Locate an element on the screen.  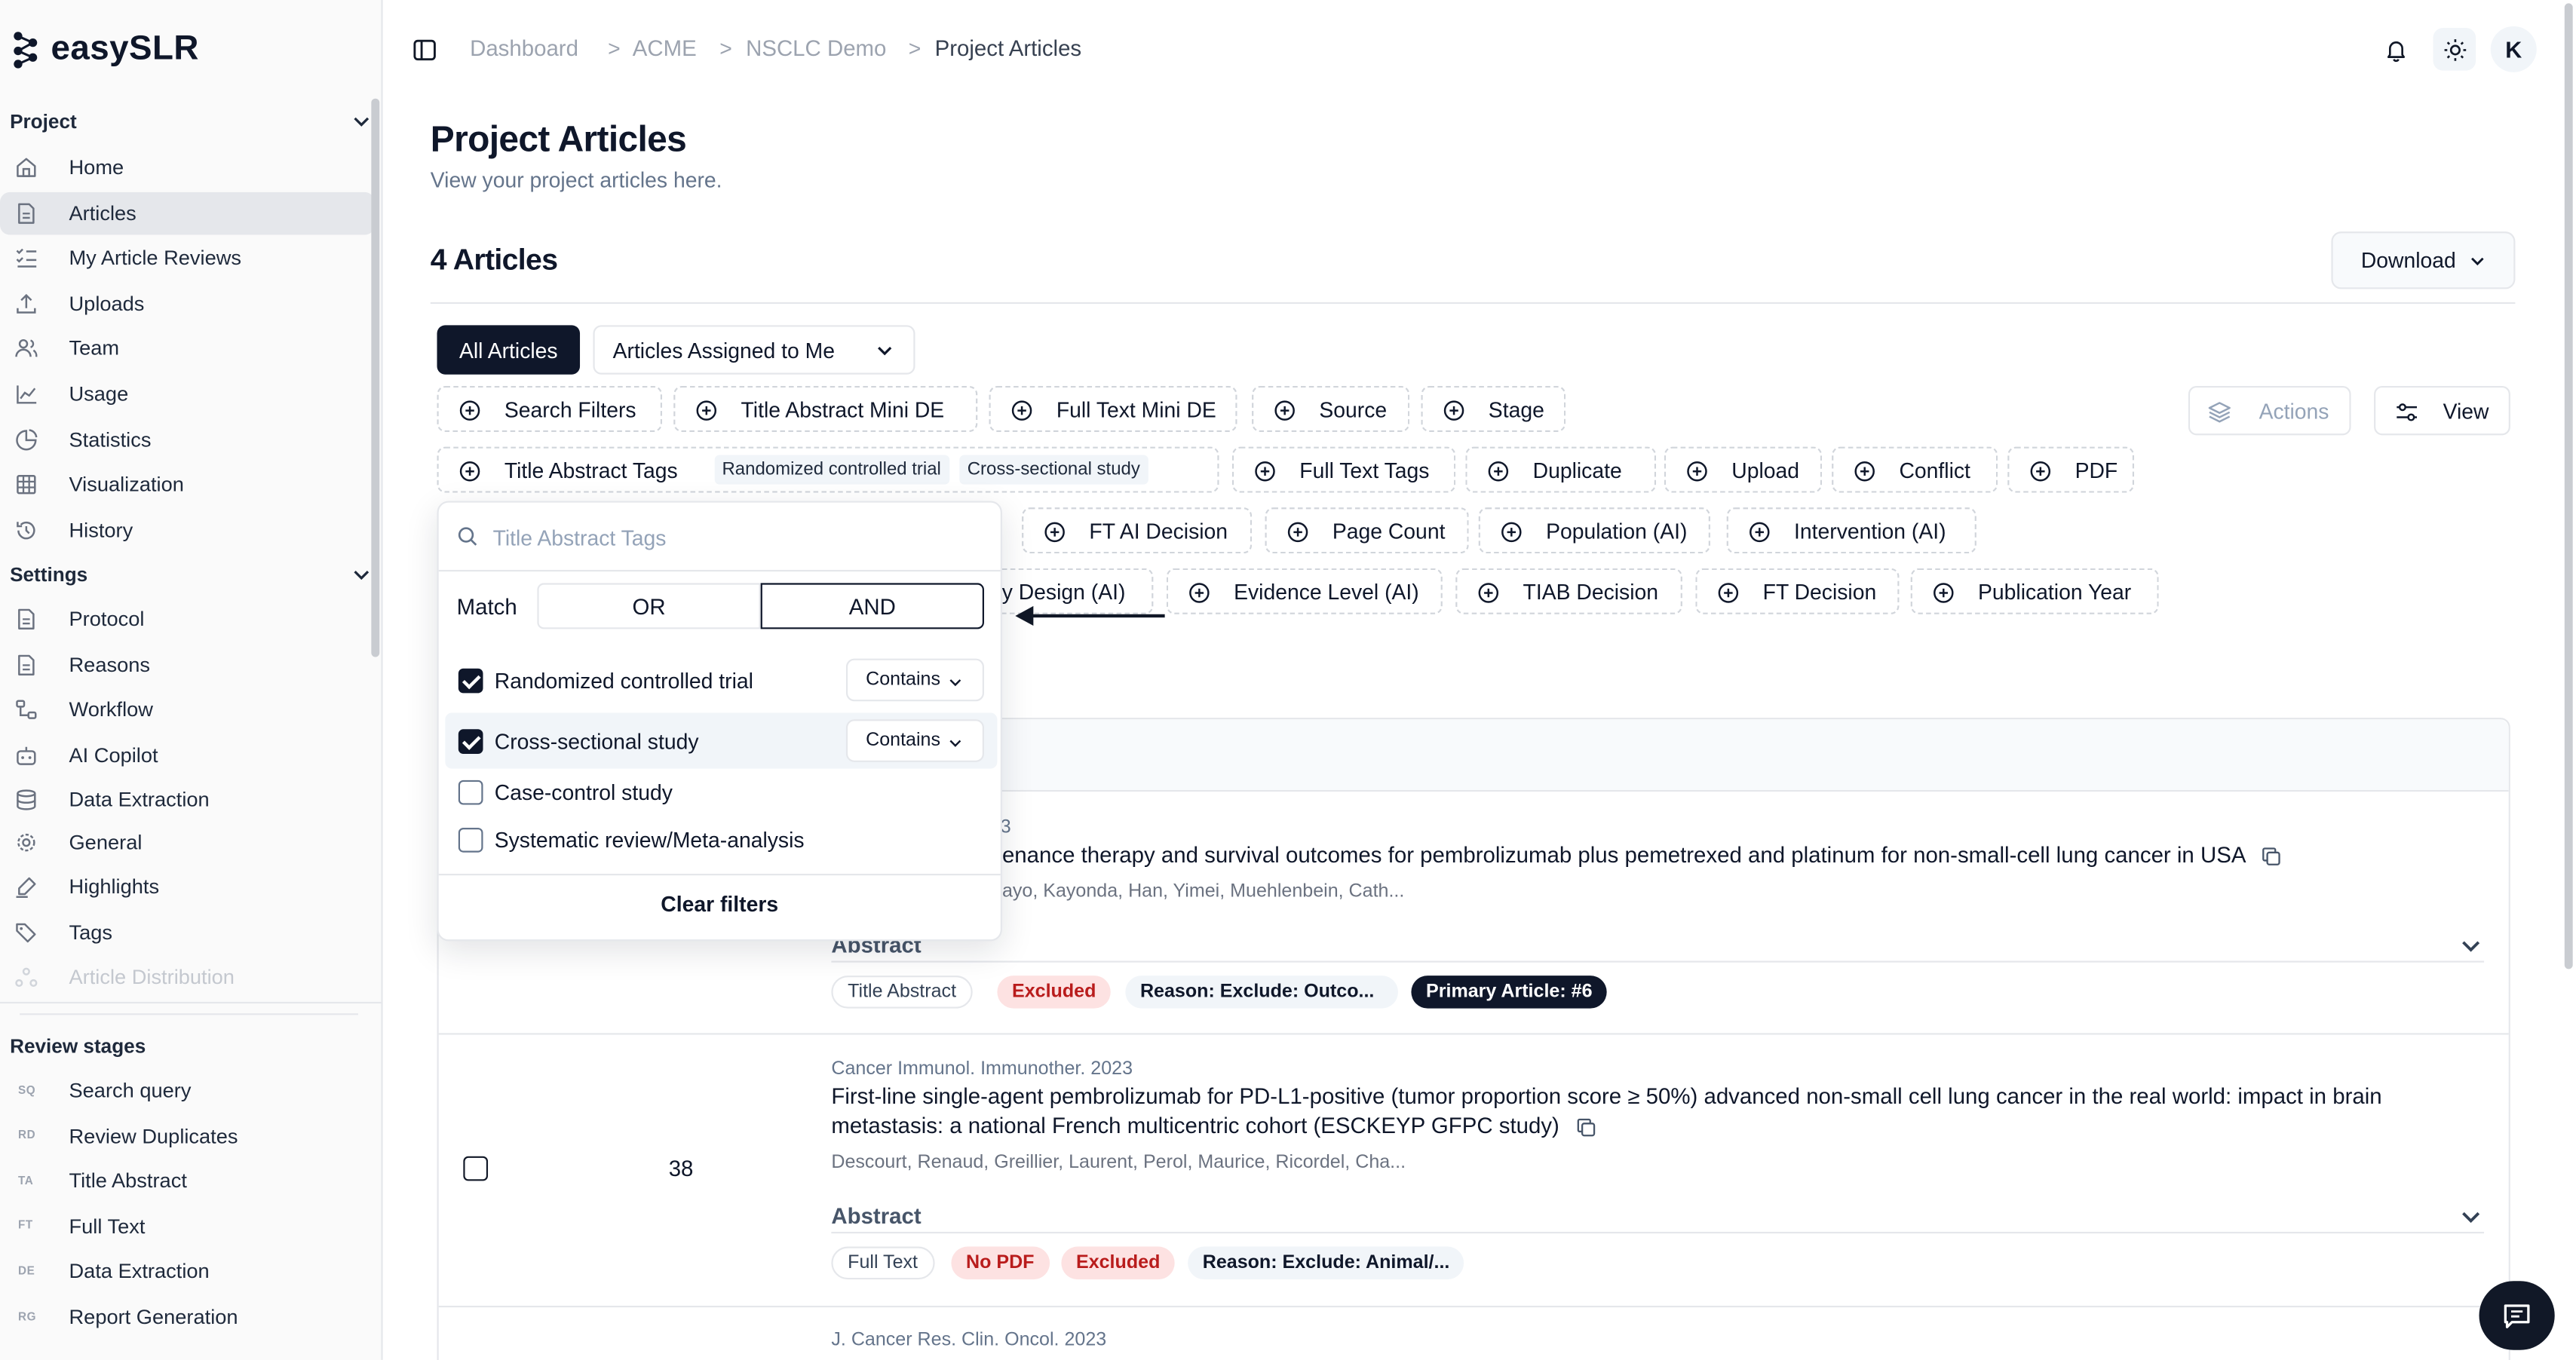
sidebar-item-general: General is located at coordinates (187, 843).